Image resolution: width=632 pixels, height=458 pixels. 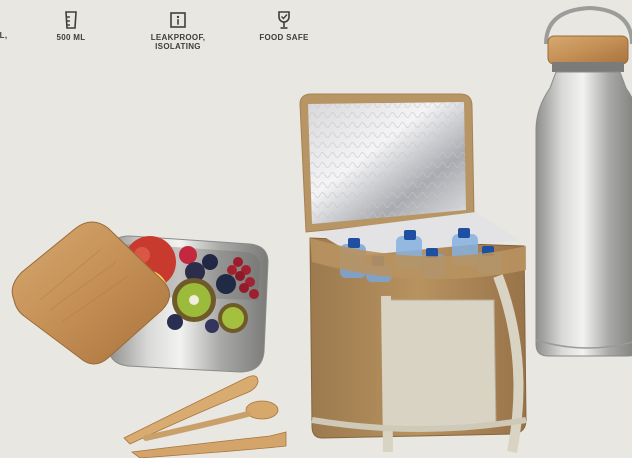 What do you see at coordinates (583, 181) in the screenshot?
I see `steel-bottle` at bounding box center [583, 181].